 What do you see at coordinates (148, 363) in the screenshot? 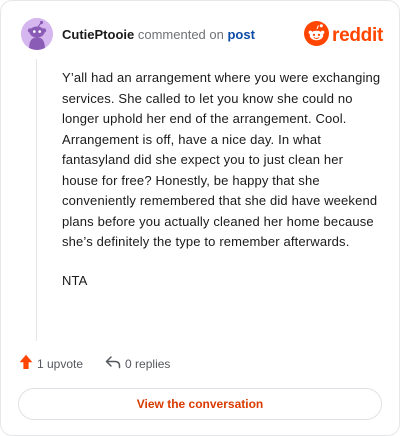
I see `reply-count: 0 replies` at bounding box center [148, 363].